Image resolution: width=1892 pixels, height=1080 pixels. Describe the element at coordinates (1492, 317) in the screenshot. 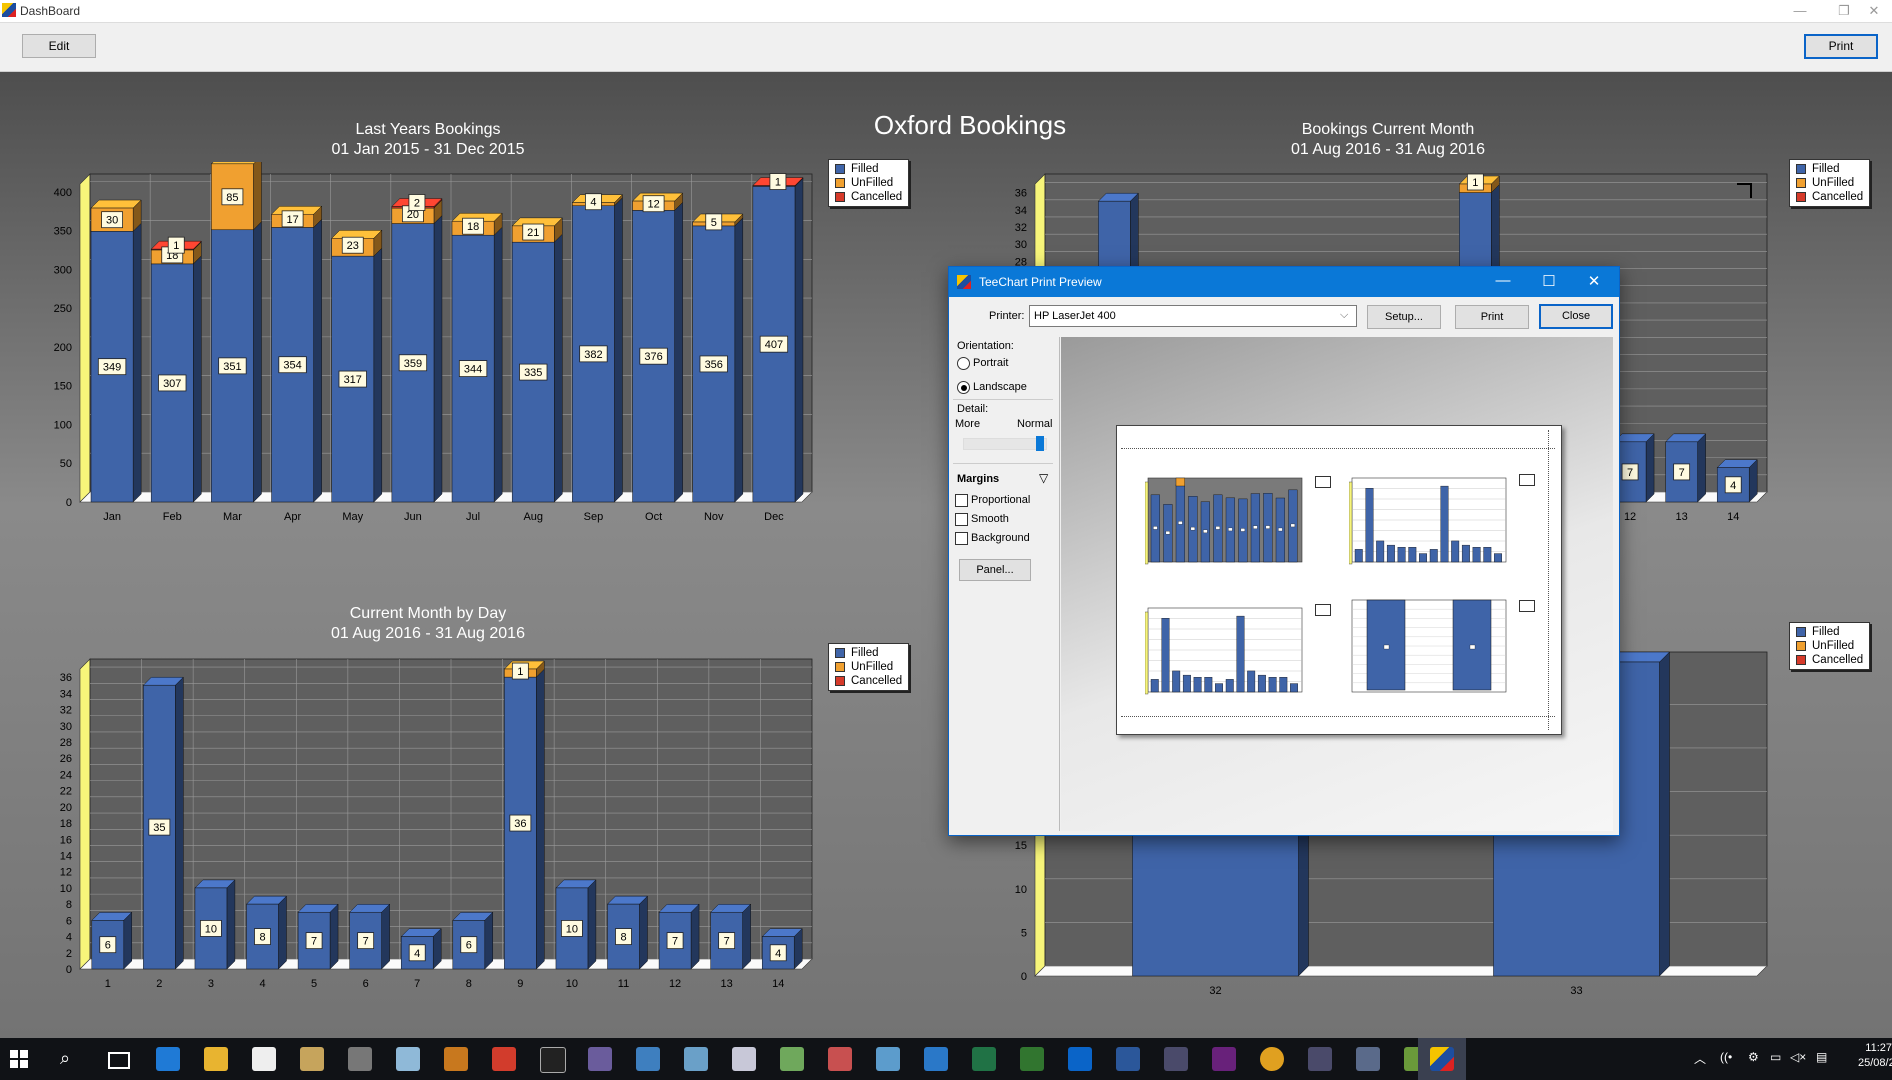

I see `dialog-print-button: Print` at that location.